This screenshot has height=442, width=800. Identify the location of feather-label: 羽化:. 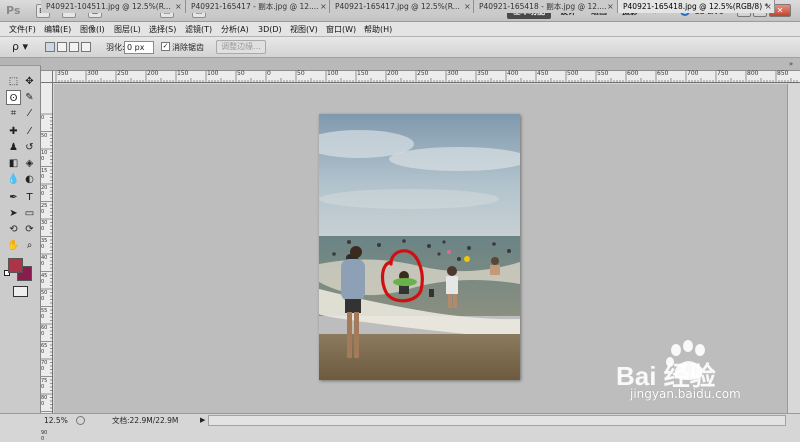
(115, 47).